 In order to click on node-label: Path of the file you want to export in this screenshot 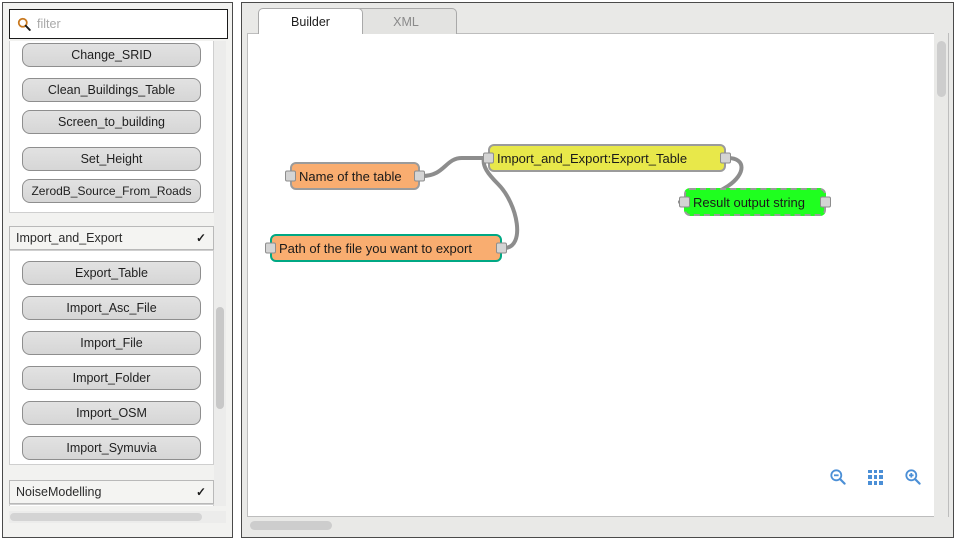, I will do `click(375, 248)`.